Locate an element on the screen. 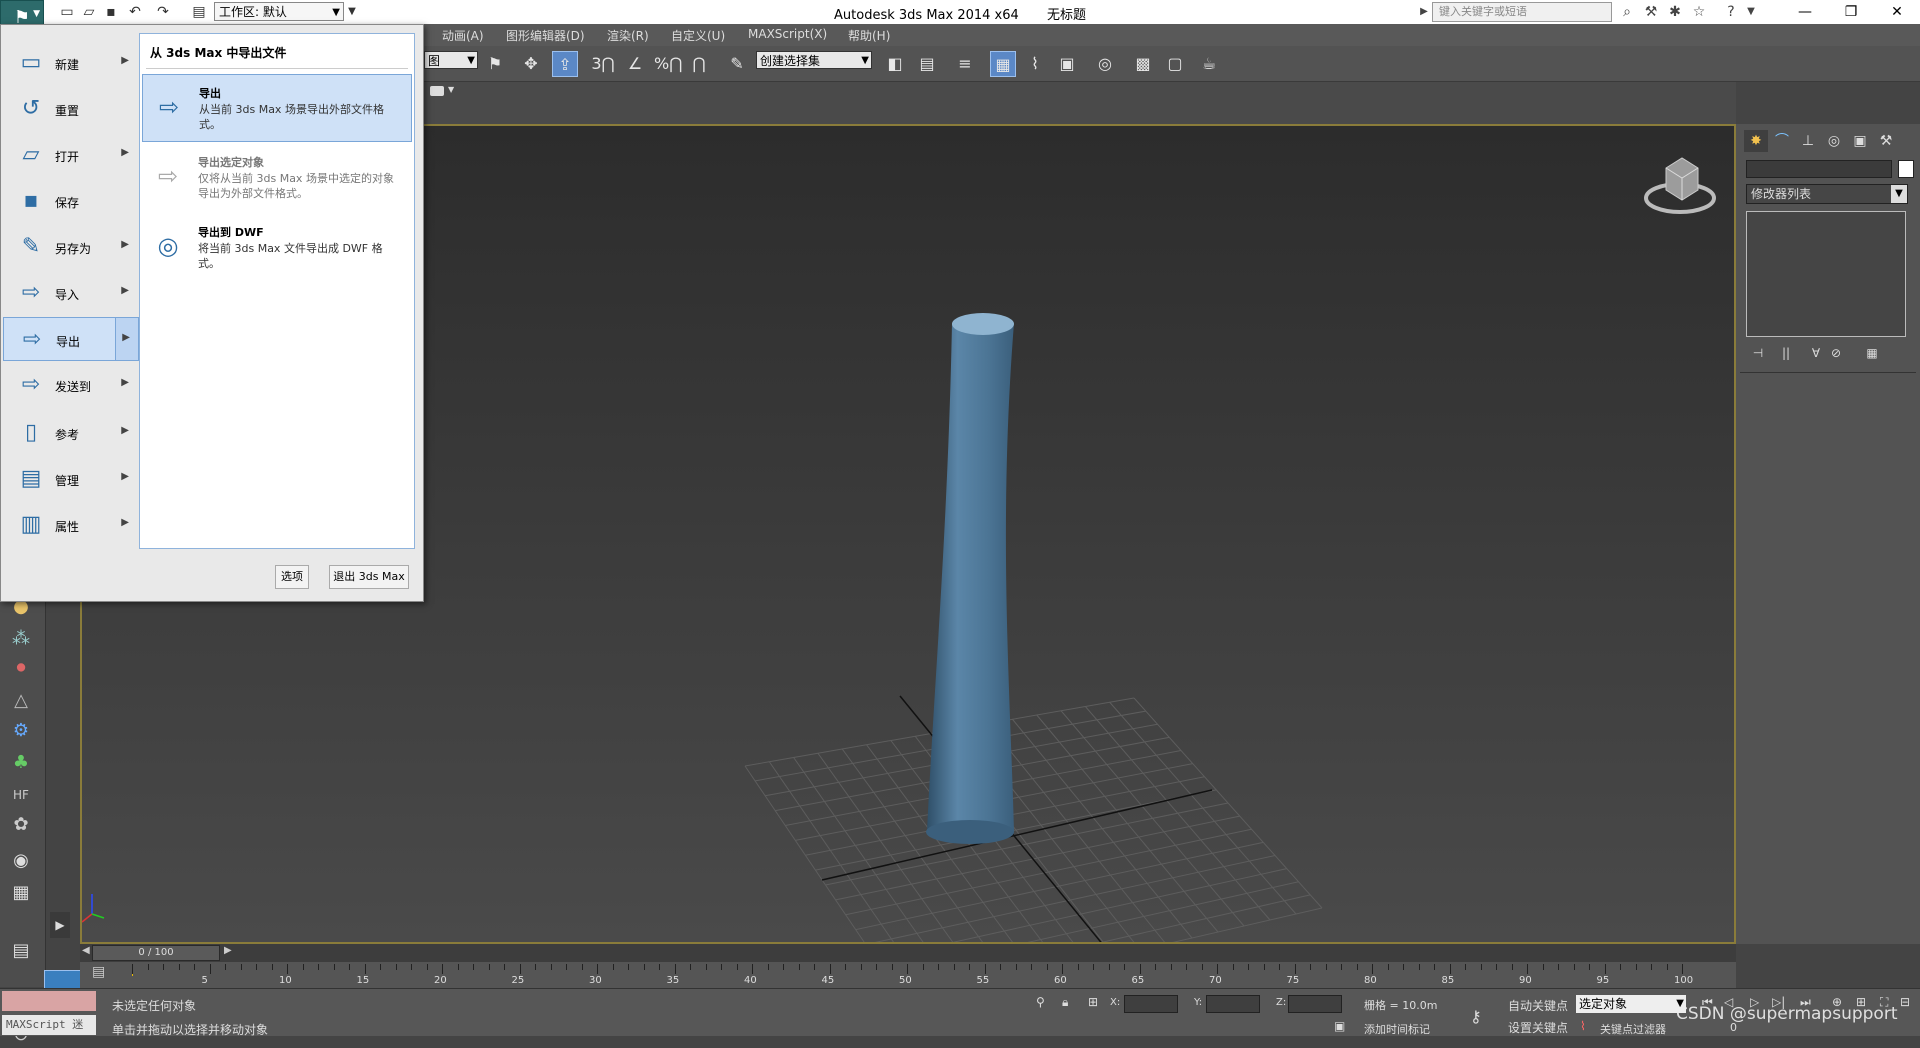 The image size is (1920, 1048). time-slider-thumb: 0 / 100 is located at coordinates (156, 953).